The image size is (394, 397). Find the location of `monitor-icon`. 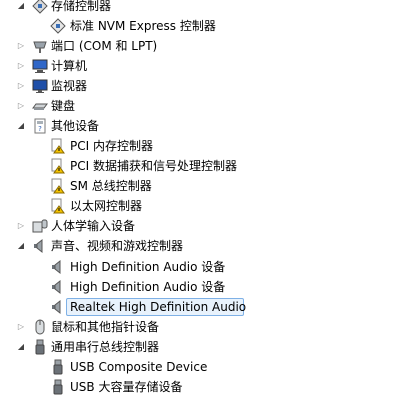

monitor-icon is located at coordinates (40, 86).